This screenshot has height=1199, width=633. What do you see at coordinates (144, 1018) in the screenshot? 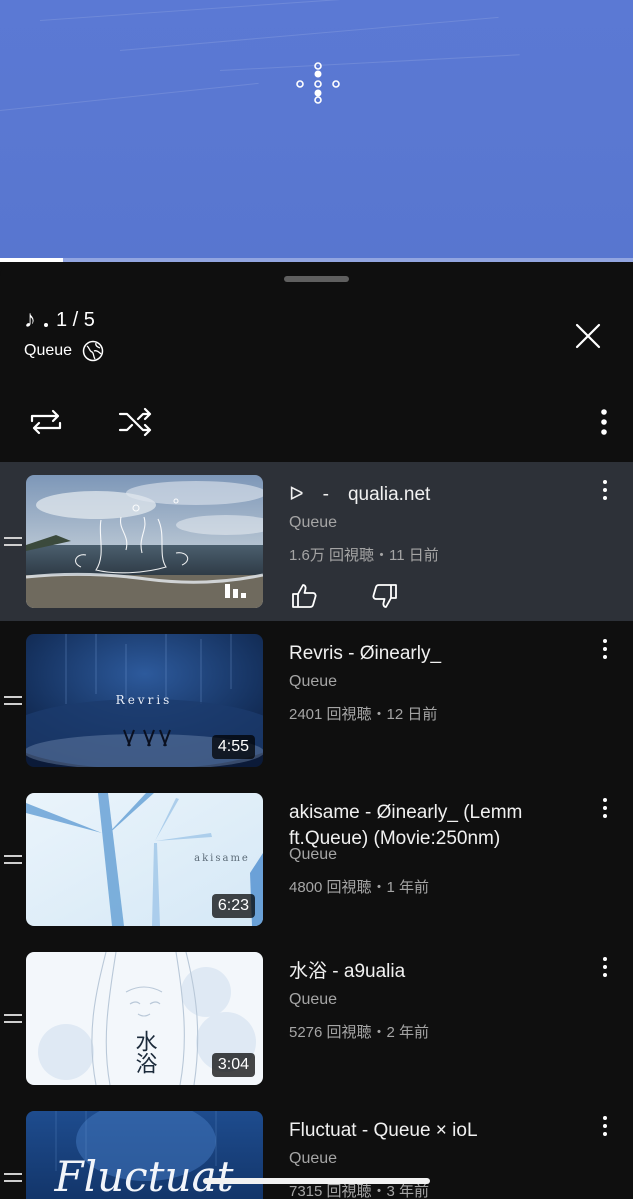
I see `video-thumbnail: 水浴 3:04` at bounding box center [144, 1018].